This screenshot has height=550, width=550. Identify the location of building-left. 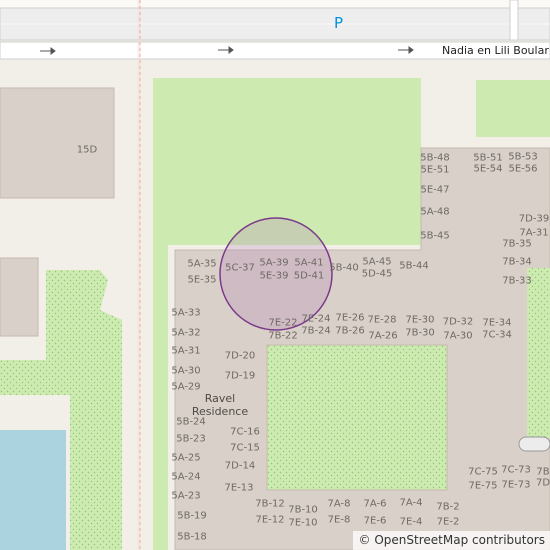
(19, 297).